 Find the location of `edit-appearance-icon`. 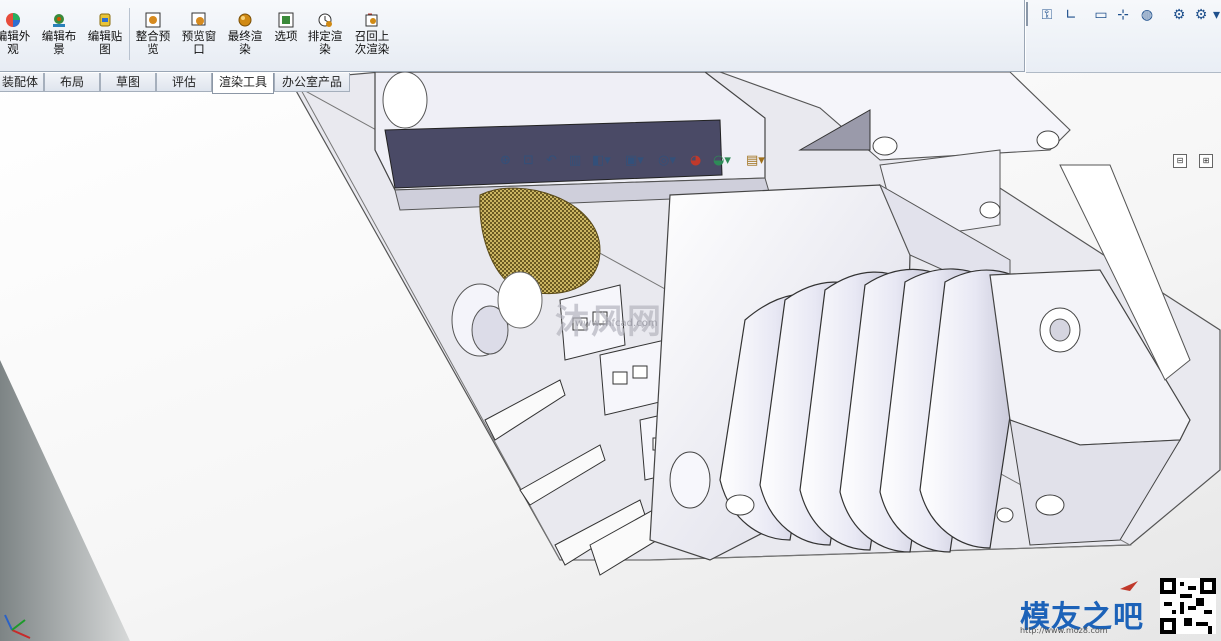

edit-appearance-icon is located at coordinates (13, 20).